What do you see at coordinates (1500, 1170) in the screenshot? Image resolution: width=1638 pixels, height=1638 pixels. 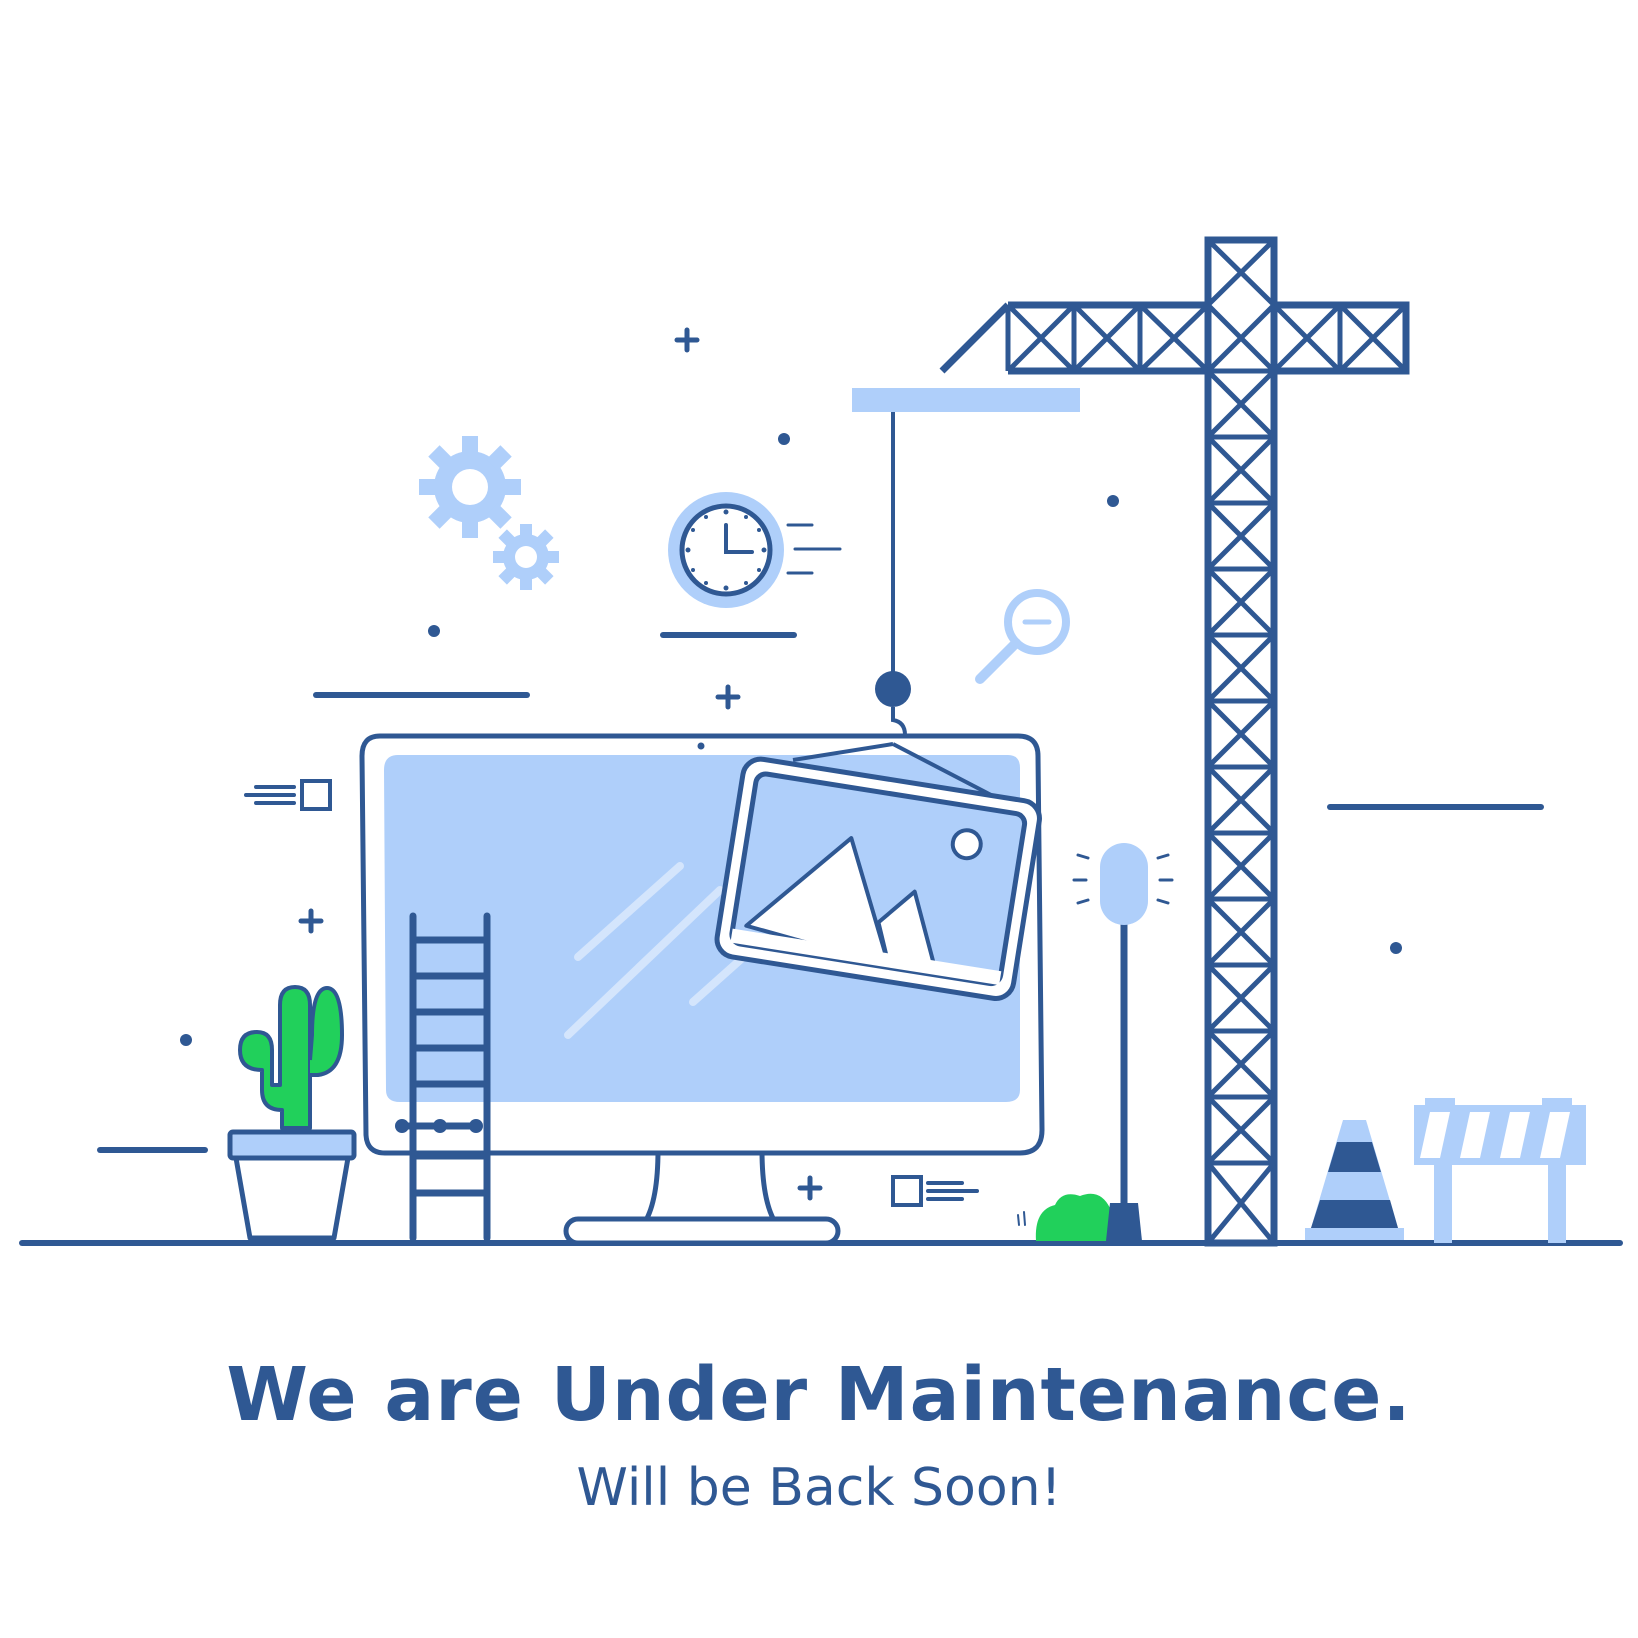 I see `barrier-icon` at bounding box center [1500, 1170].